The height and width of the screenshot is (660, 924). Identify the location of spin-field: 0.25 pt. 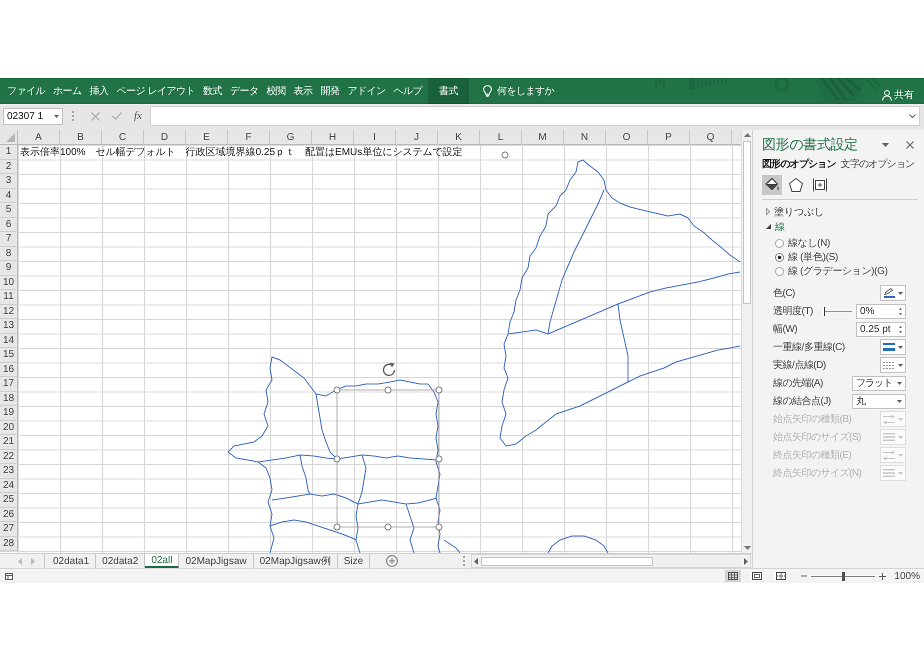
(881, 329).